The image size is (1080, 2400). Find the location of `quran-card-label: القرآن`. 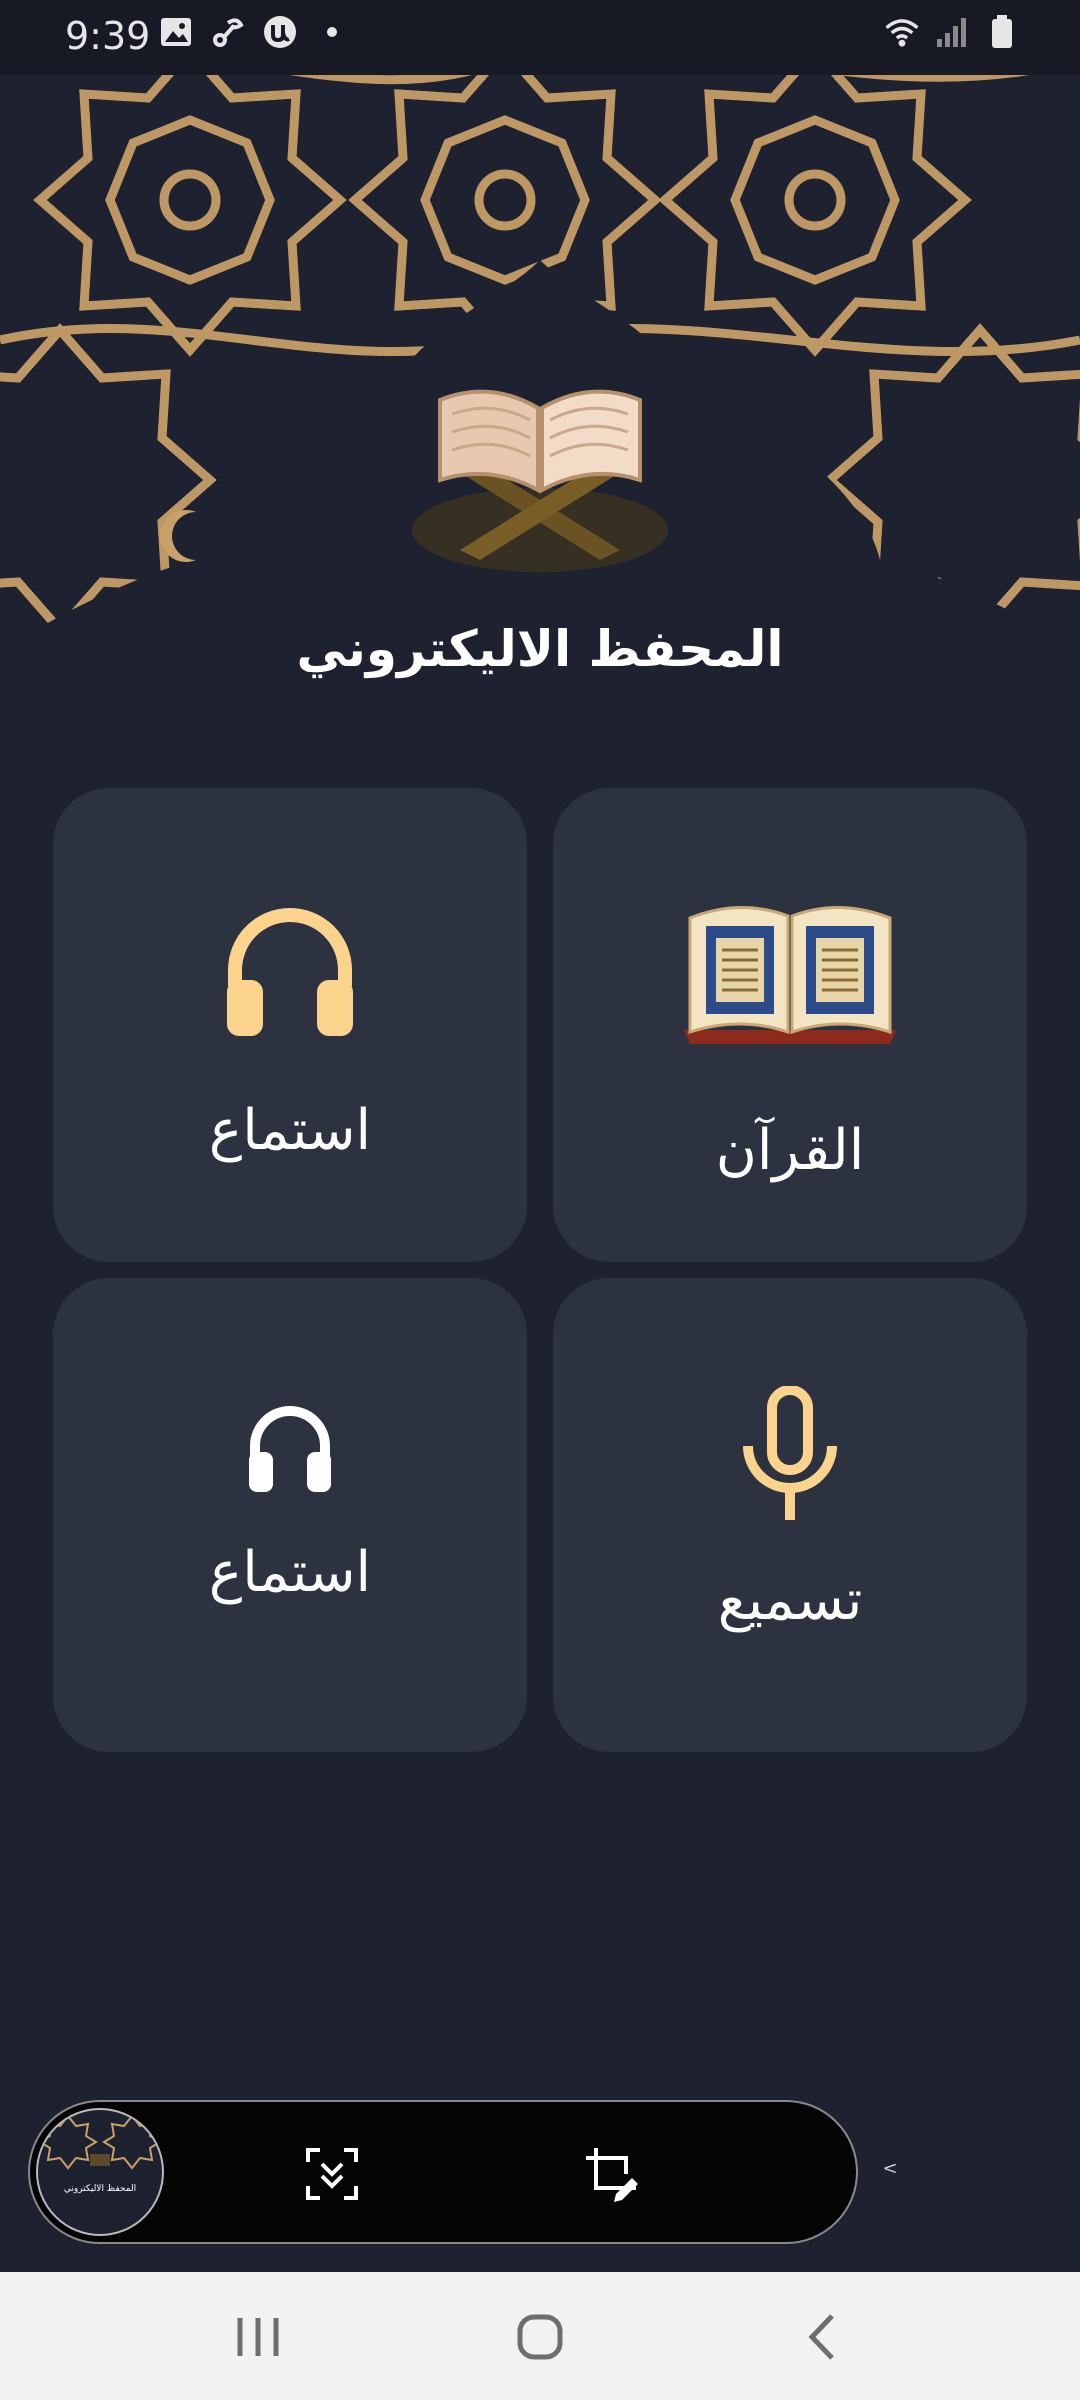

quran-card-label: القرآن is located at coordinates (790, 1150).